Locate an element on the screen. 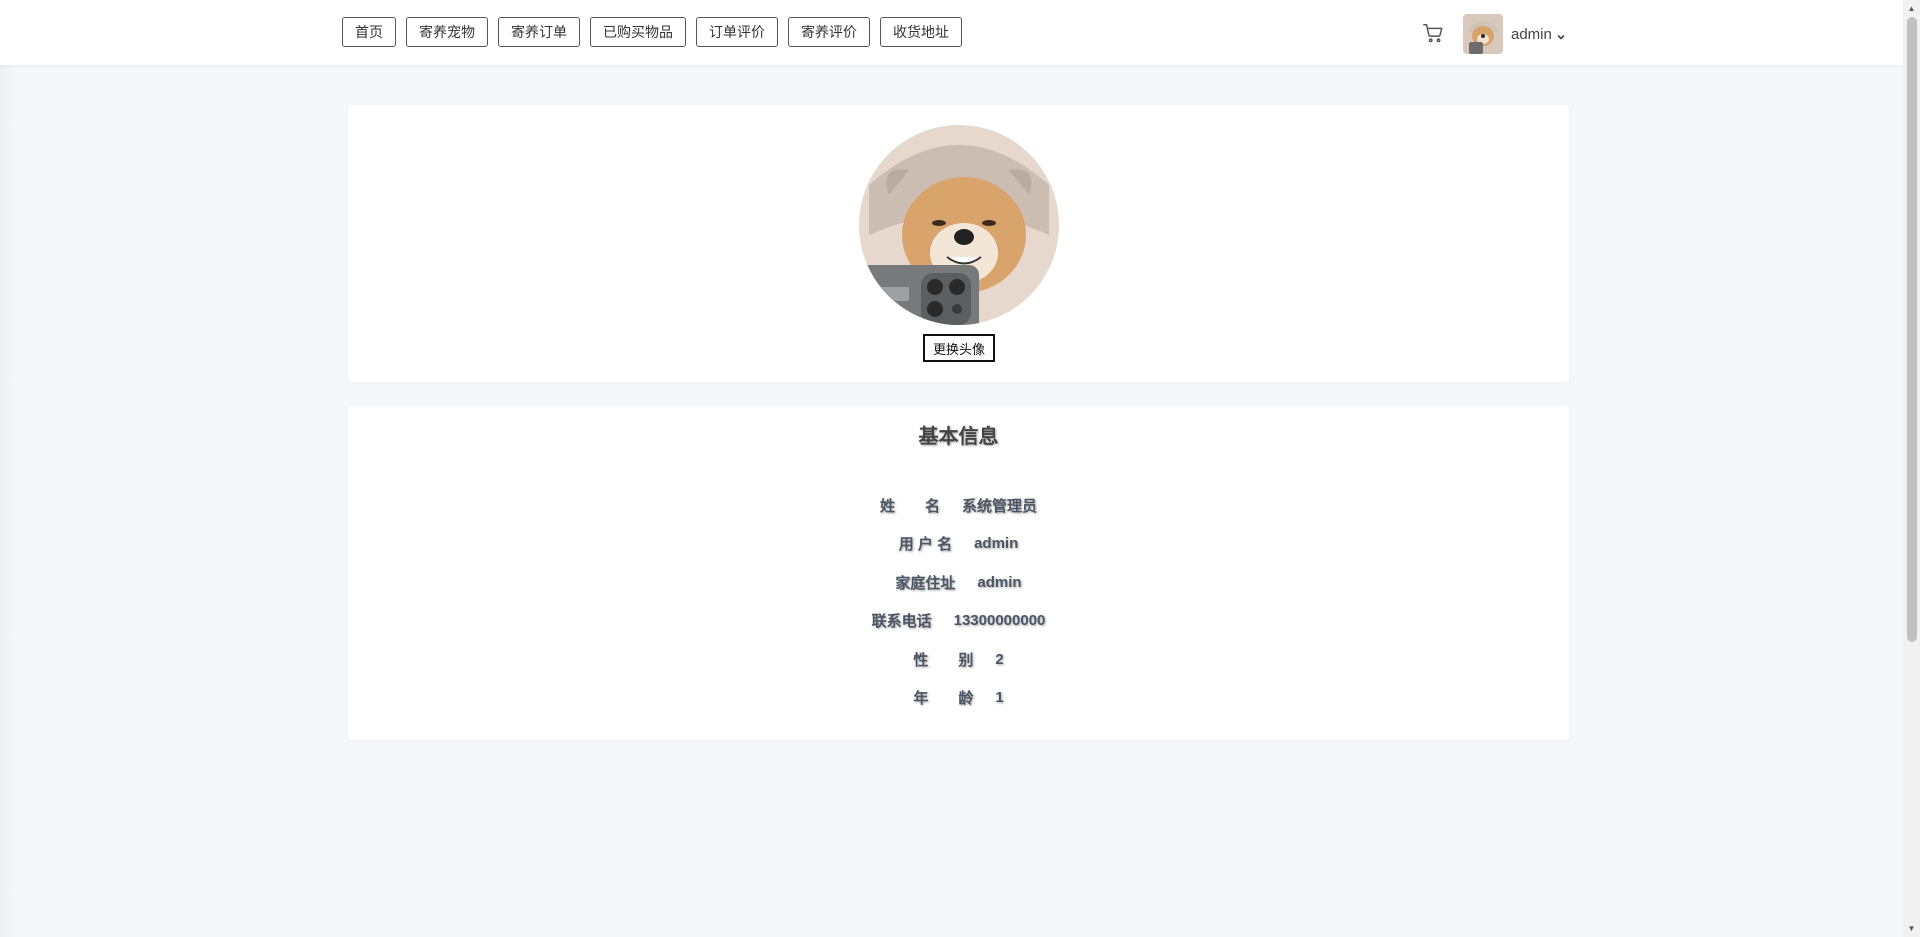 The image size is (1920, 937). info-row-gender: 性 别 2 is located at coordinates (958, 659).